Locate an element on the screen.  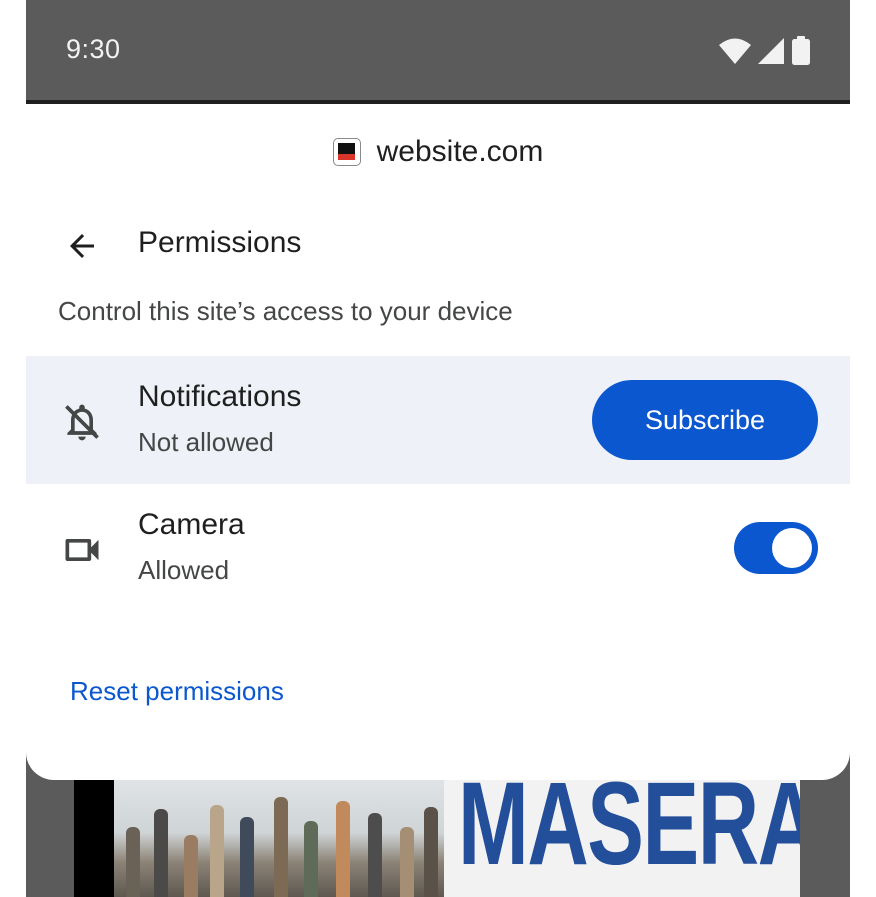
camera-toggle is located at coordinates (776, 548).